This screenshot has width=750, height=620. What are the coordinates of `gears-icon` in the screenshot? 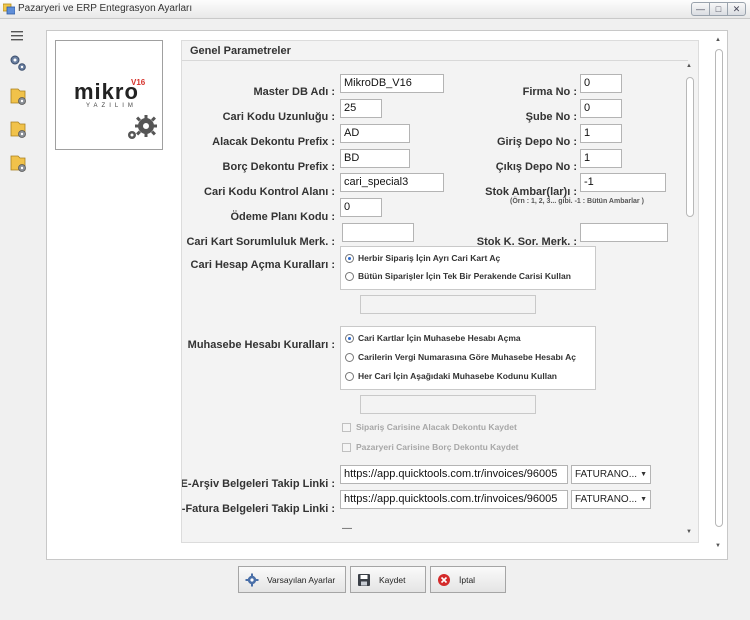 It's located at (18, 63).